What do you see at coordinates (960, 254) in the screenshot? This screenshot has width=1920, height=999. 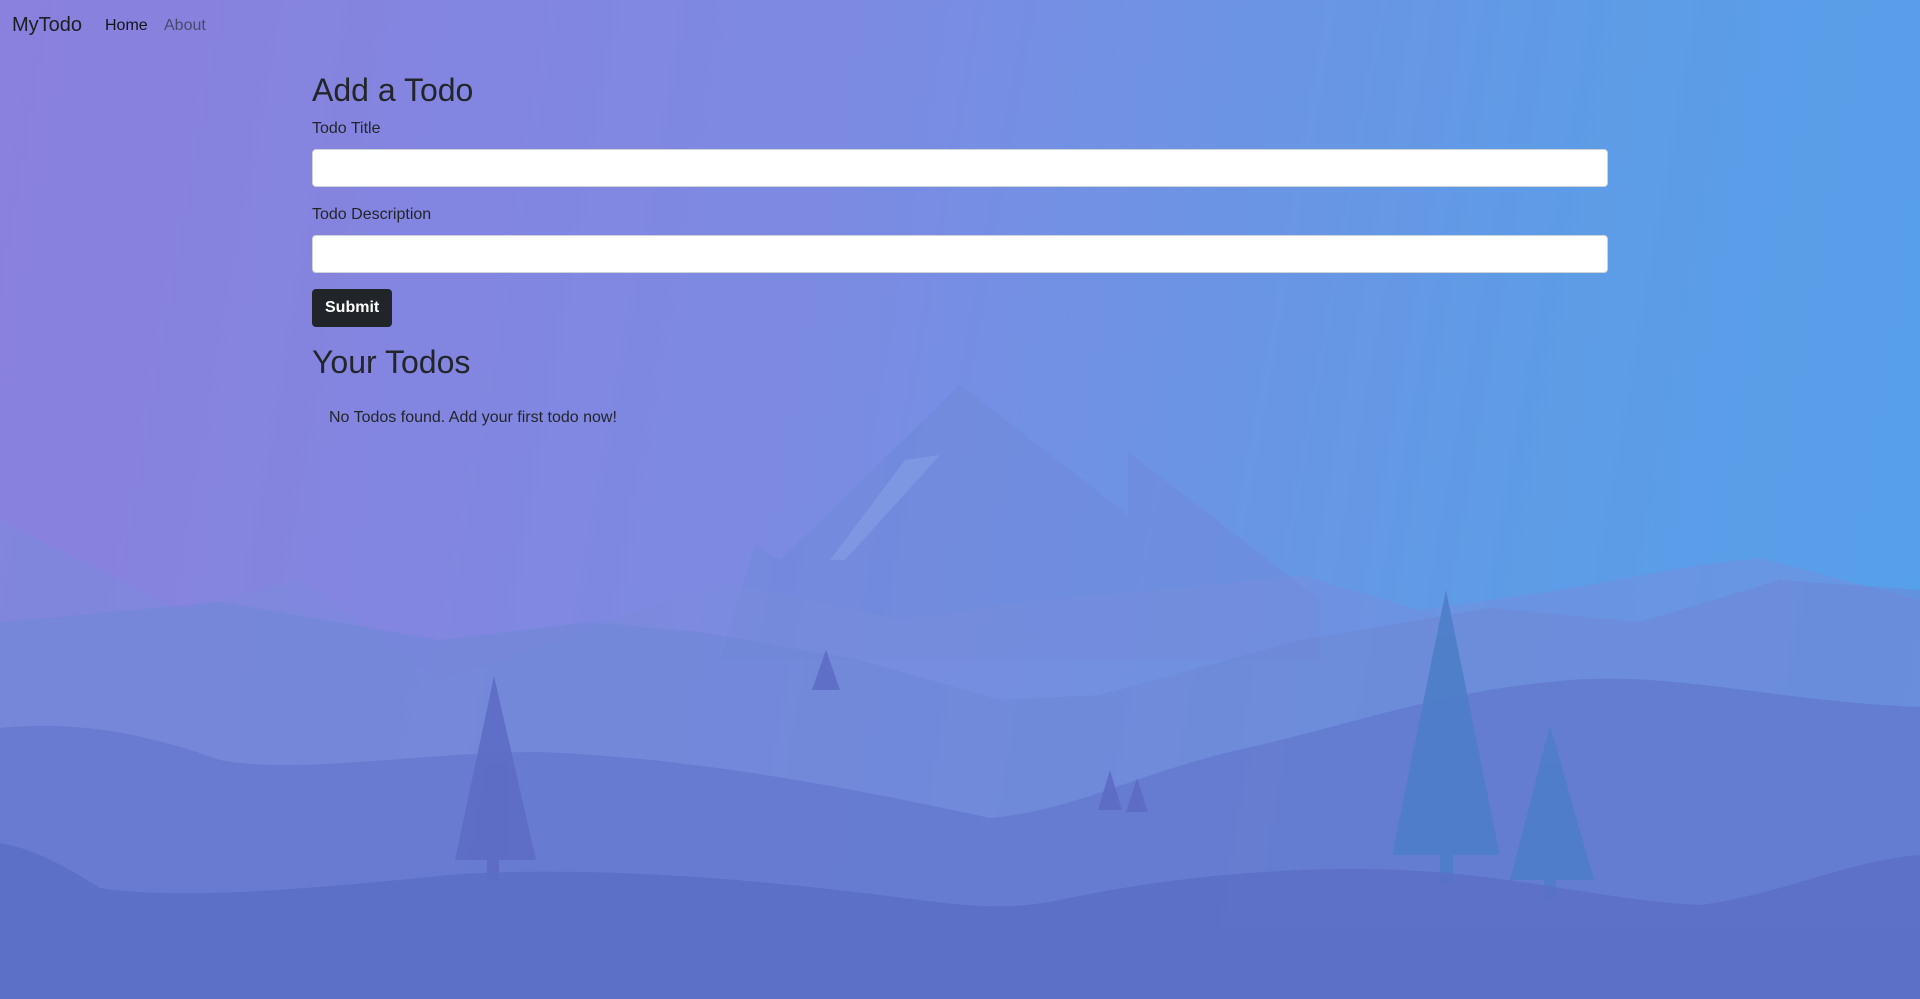 I see `todo-description-input` at bounding box center [960, 254].